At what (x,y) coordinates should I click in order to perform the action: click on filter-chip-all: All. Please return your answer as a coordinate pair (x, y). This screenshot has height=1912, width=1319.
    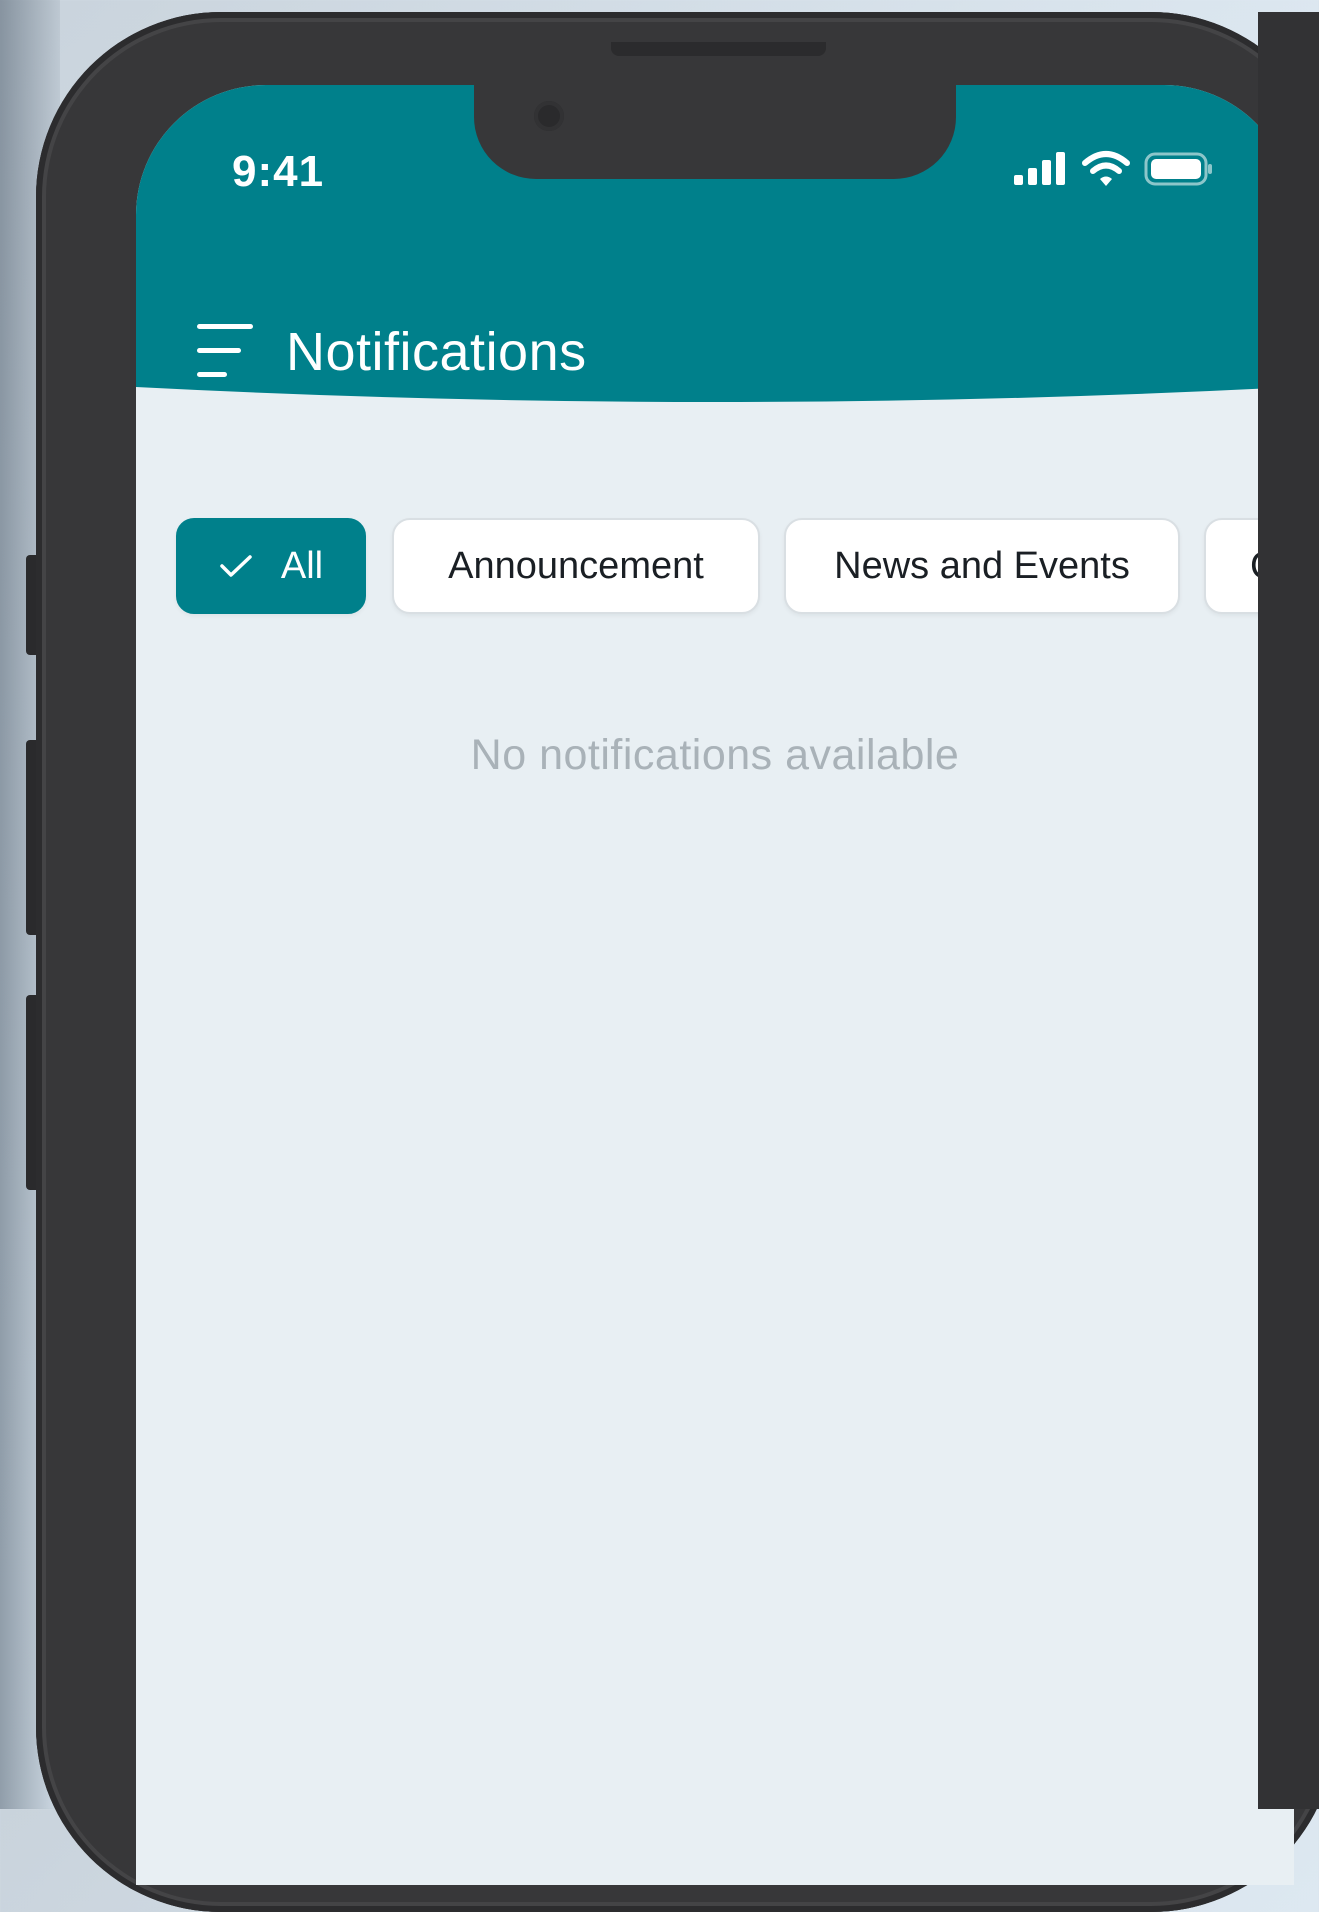
    Looking at the image, I should click on (271, 566).